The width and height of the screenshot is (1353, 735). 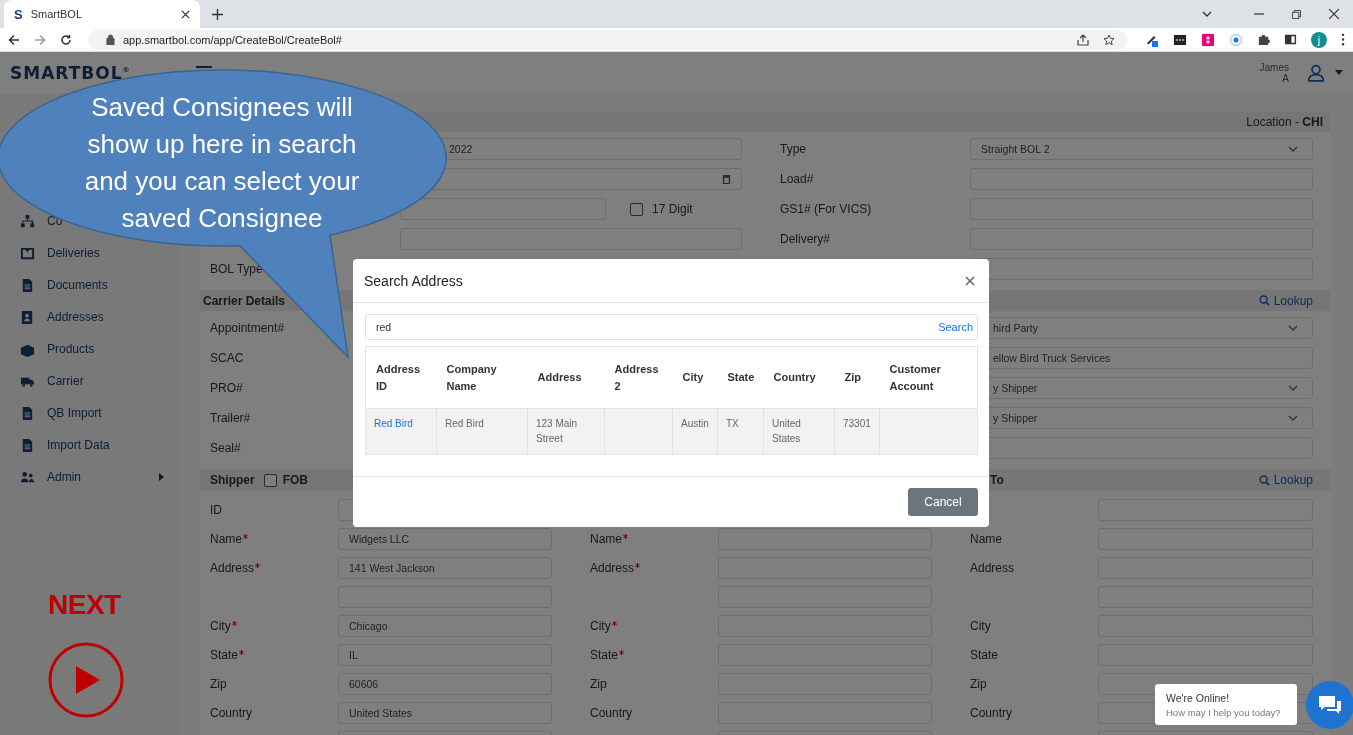 What do you see at coordinates (18, 14) in the screenshot?
I see `site-favicon: S` at bounding box center [18, 14].